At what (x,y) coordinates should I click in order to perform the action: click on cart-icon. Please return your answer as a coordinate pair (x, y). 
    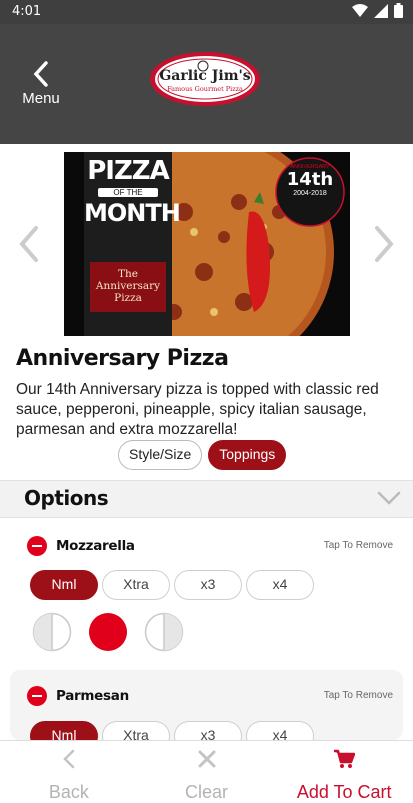
    Looking at the image, I should click on (345, 758).